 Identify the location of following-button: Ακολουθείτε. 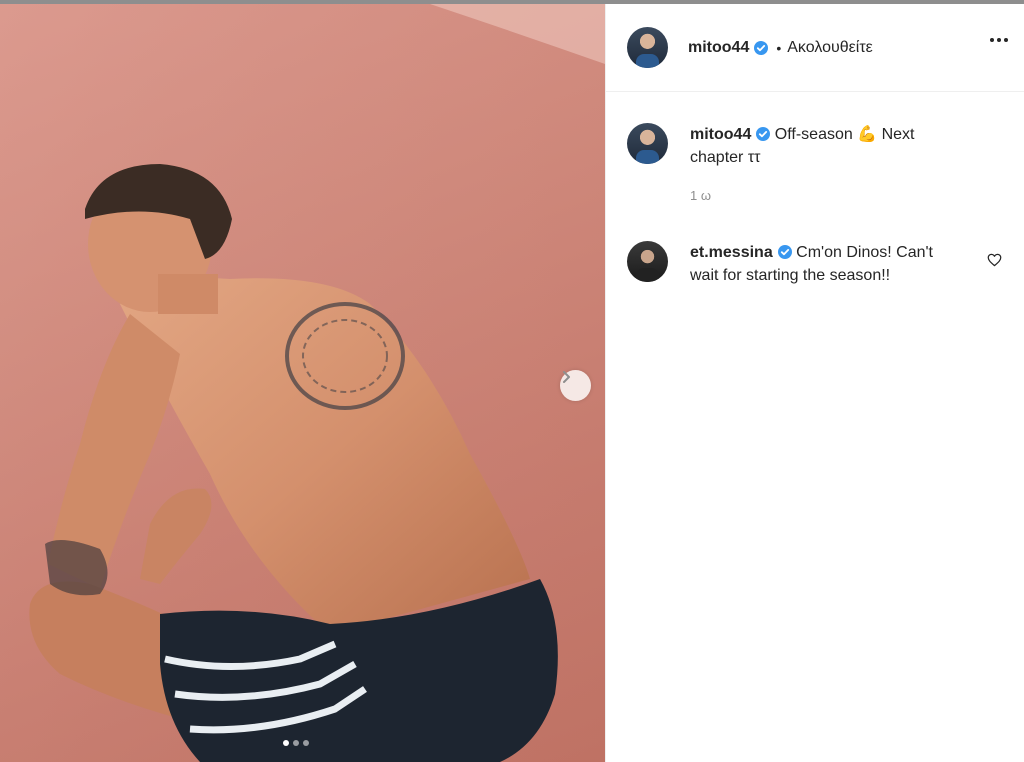
(830, 48).